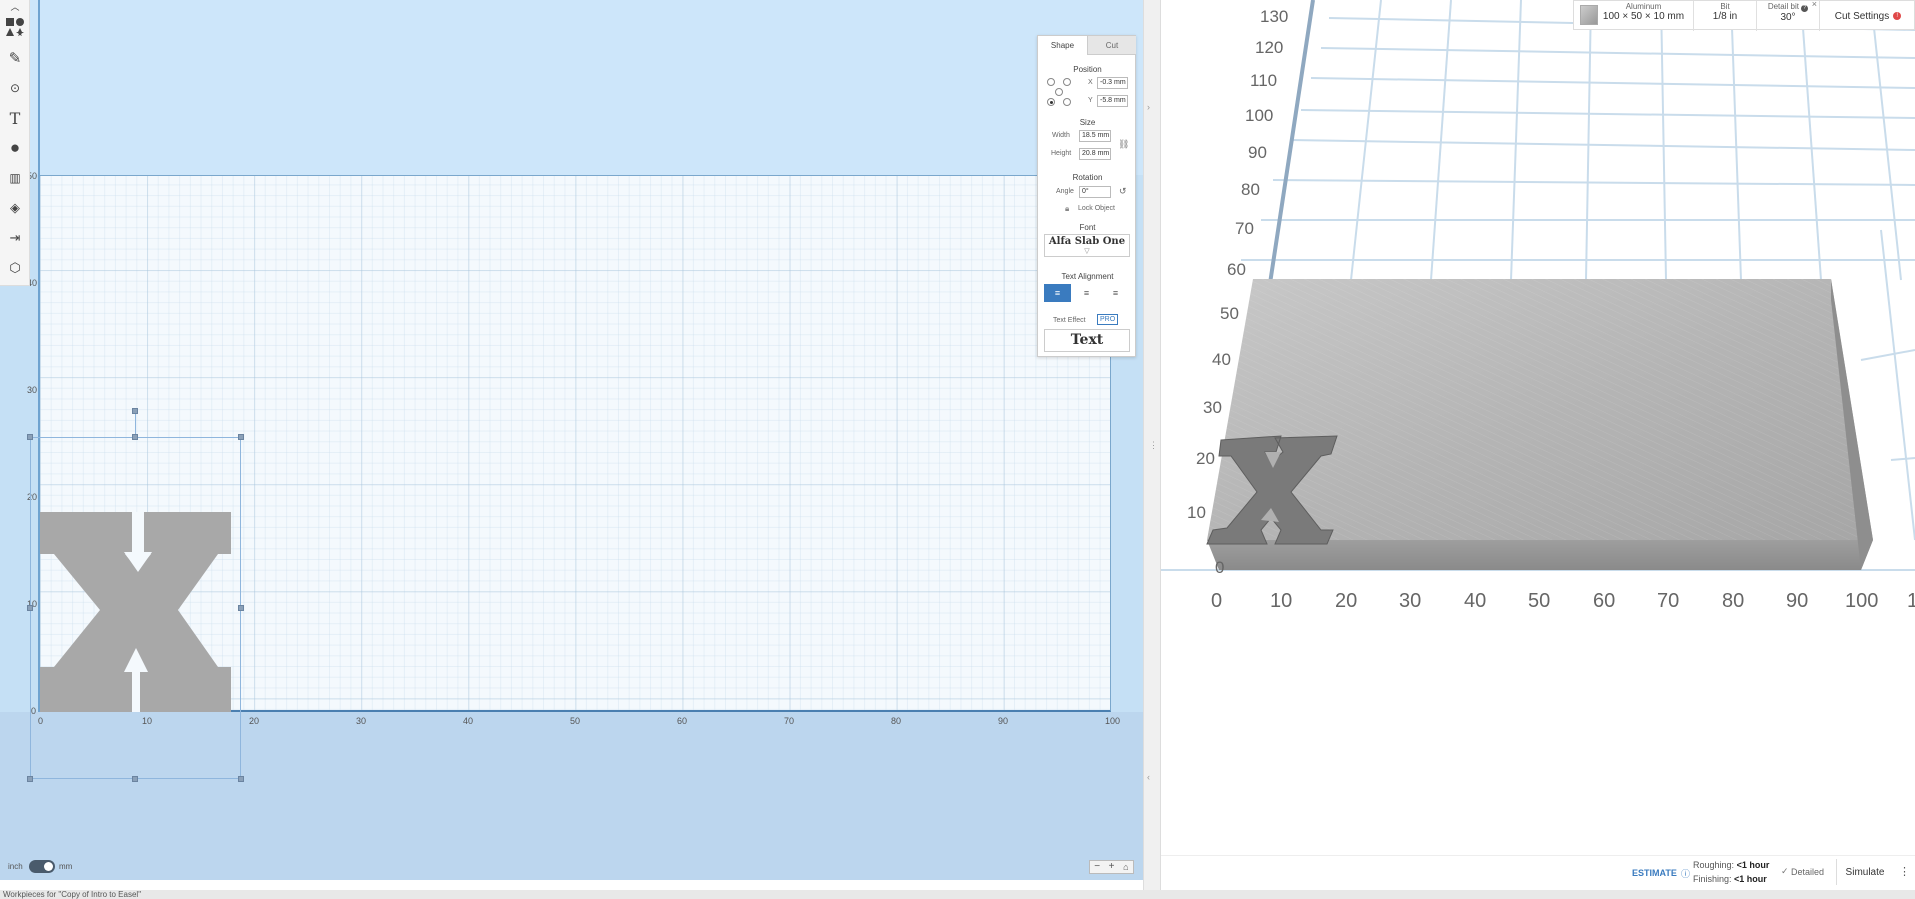  What do you see at coordinates (1115, 293) in the screenshot?
I see `align-right-icon: ≡` at bounding box center [1115, 293].